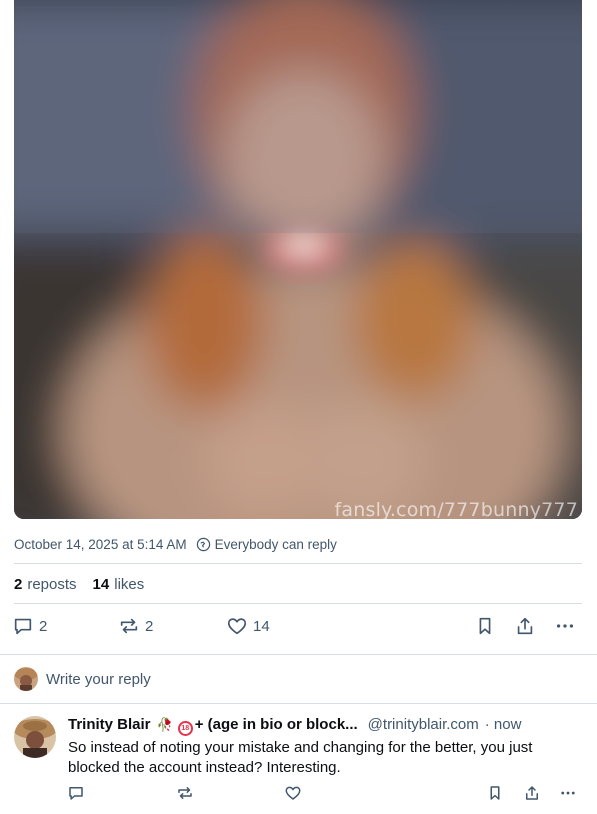 This screenshot has width=597, height=814. Describe the element at coordinates (149, 626) in the screenshot. I see `repost-count: 2` at that location.